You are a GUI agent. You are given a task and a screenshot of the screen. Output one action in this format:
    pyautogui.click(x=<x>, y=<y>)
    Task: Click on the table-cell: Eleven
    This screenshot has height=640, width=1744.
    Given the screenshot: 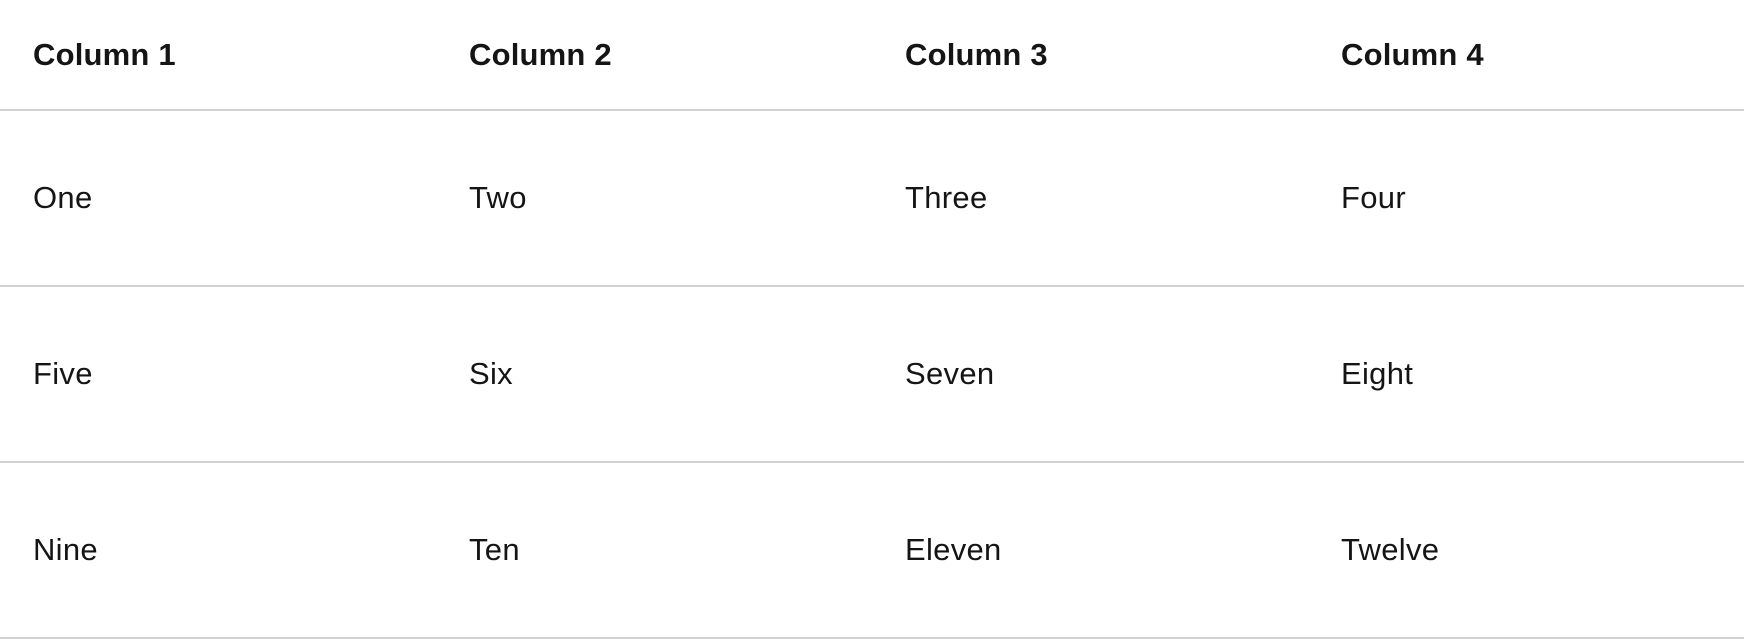 What is the action you would take?
    pyautogui.click(x=953, y=549)
    